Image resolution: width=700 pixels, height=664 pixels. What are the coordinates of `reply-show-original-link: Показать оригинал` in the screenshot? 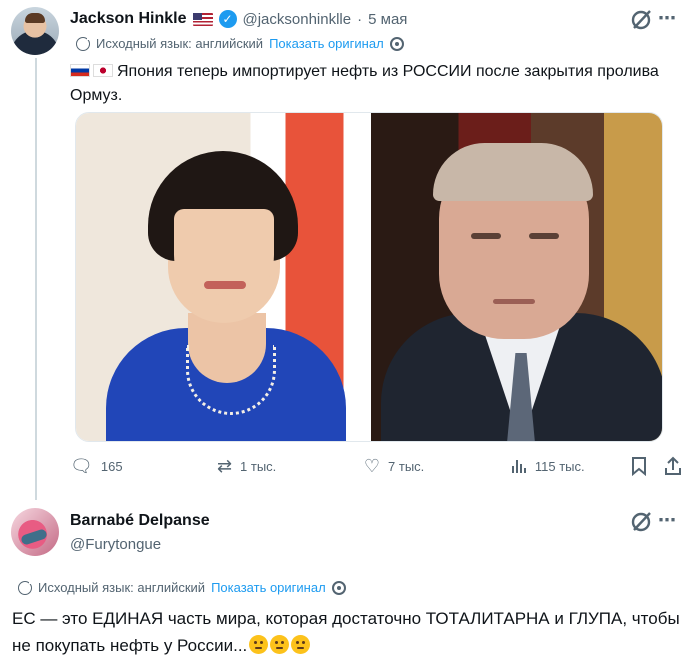 It's located at (268, 587).